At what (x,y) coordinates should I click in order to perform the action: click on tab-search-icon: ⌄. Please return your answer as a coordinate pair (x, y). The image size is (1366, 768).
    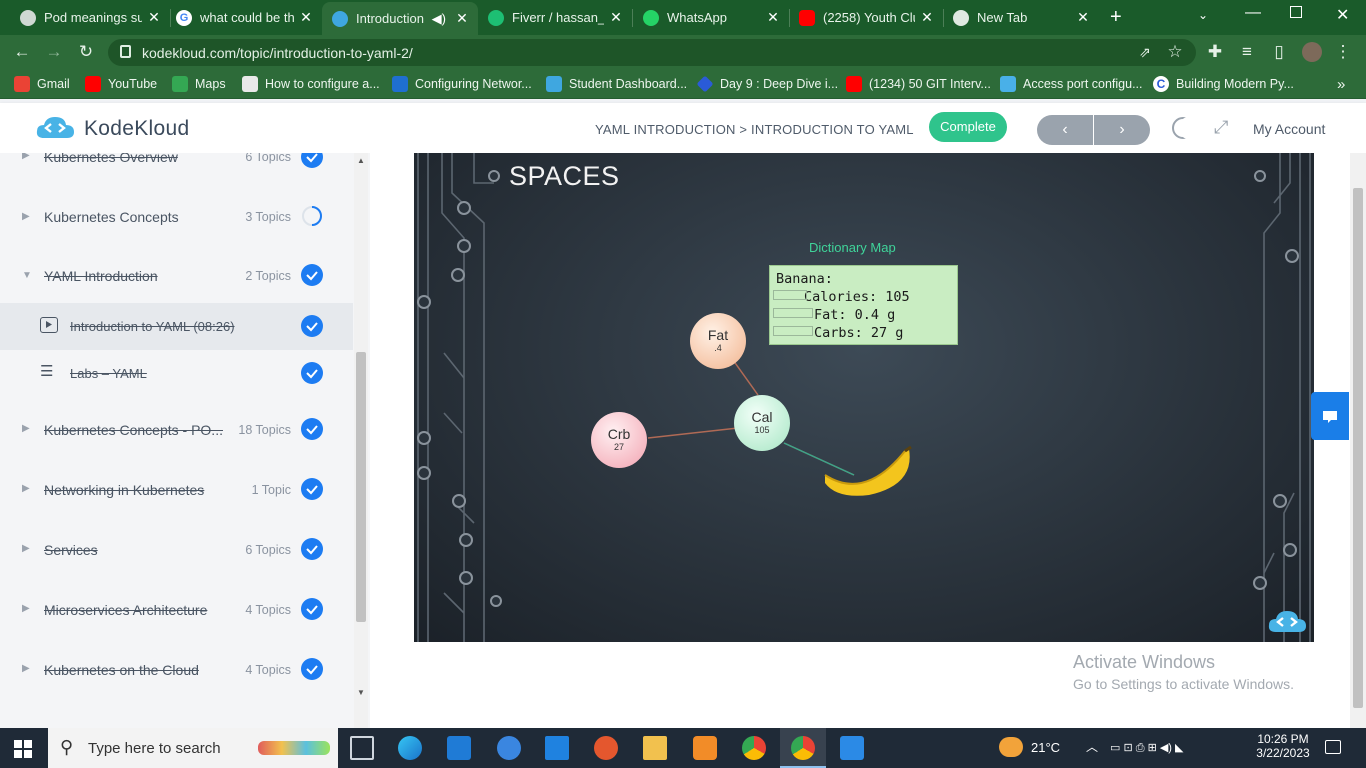
    Looking at the image, I should click on (1203, 15).